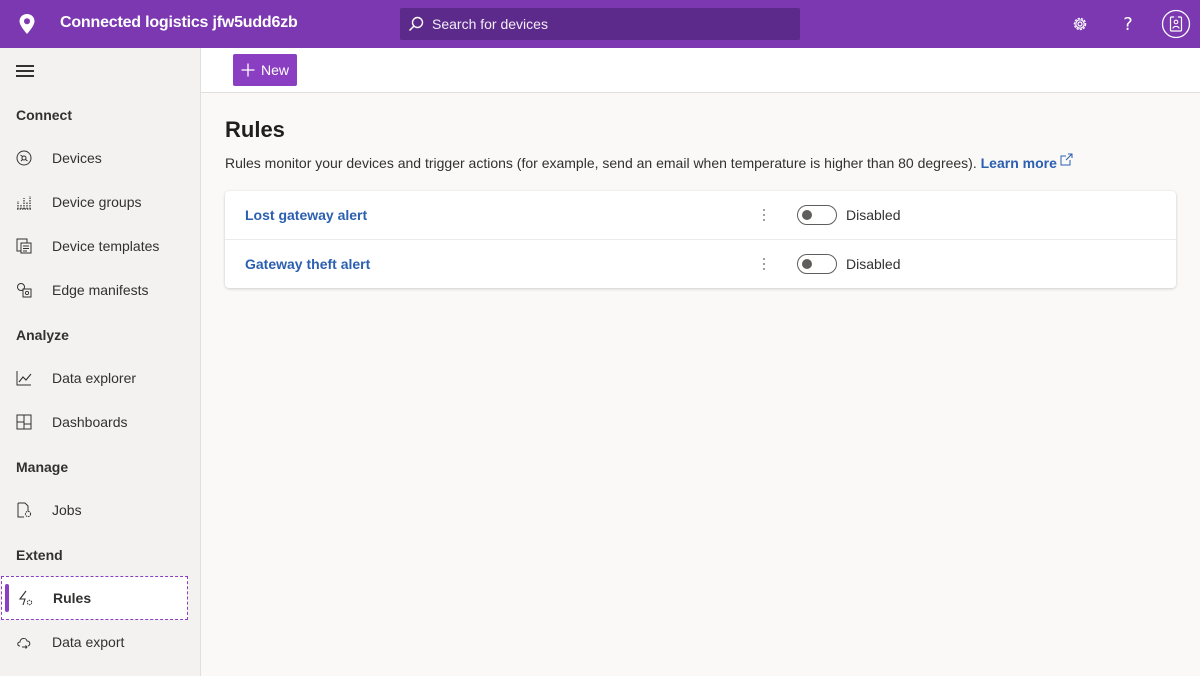 The image size is (1200, 676). Describe the element at coordinates (612, 24) in the screenshot. I see `search-input` at that location.